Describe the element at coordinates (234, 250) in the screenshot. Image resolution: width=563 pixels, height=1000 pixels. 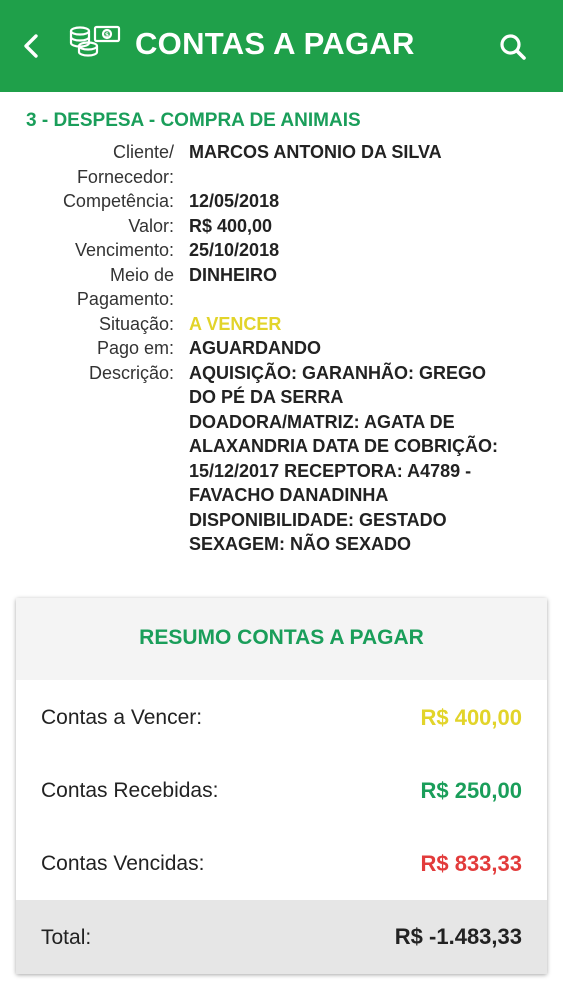
I see `field-value-line: 25/10/2018` at that location.